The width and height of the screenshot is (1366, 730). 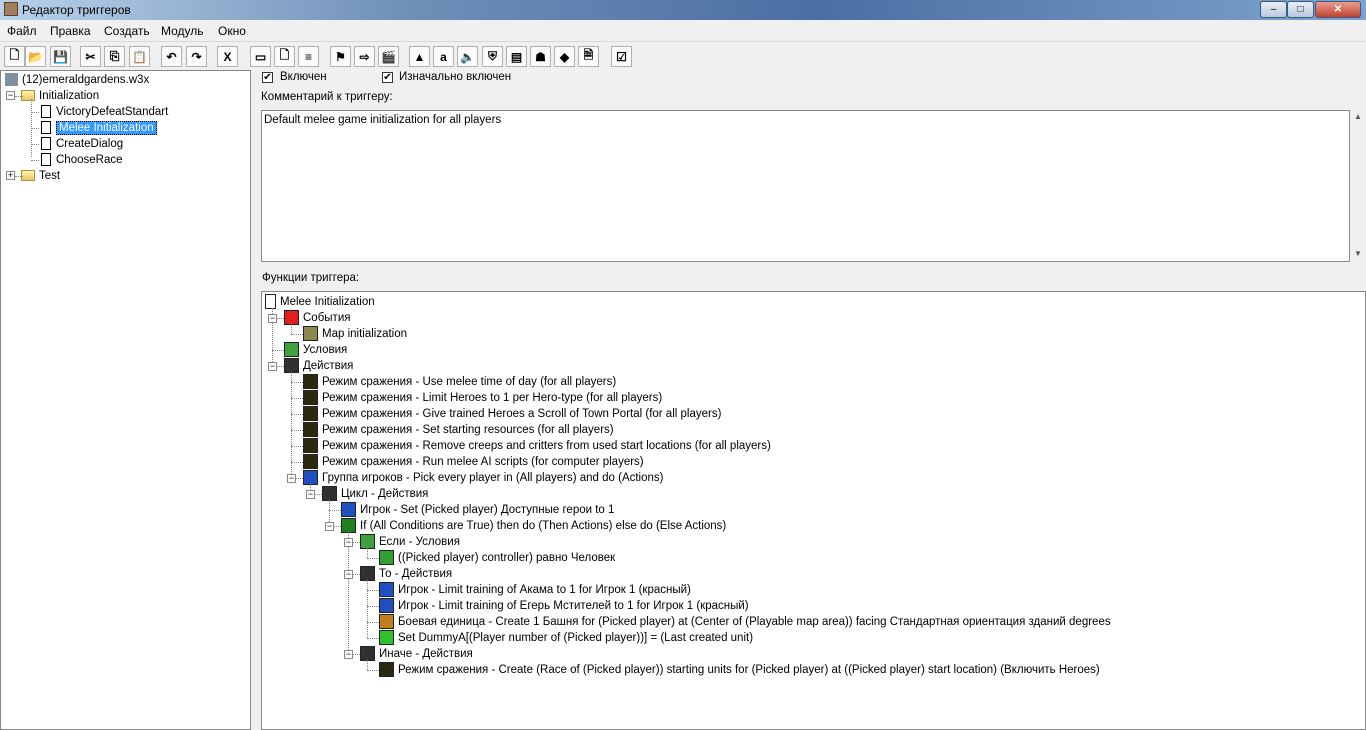 I want to click on close-button: ✕, so click(x=1338, y=9).